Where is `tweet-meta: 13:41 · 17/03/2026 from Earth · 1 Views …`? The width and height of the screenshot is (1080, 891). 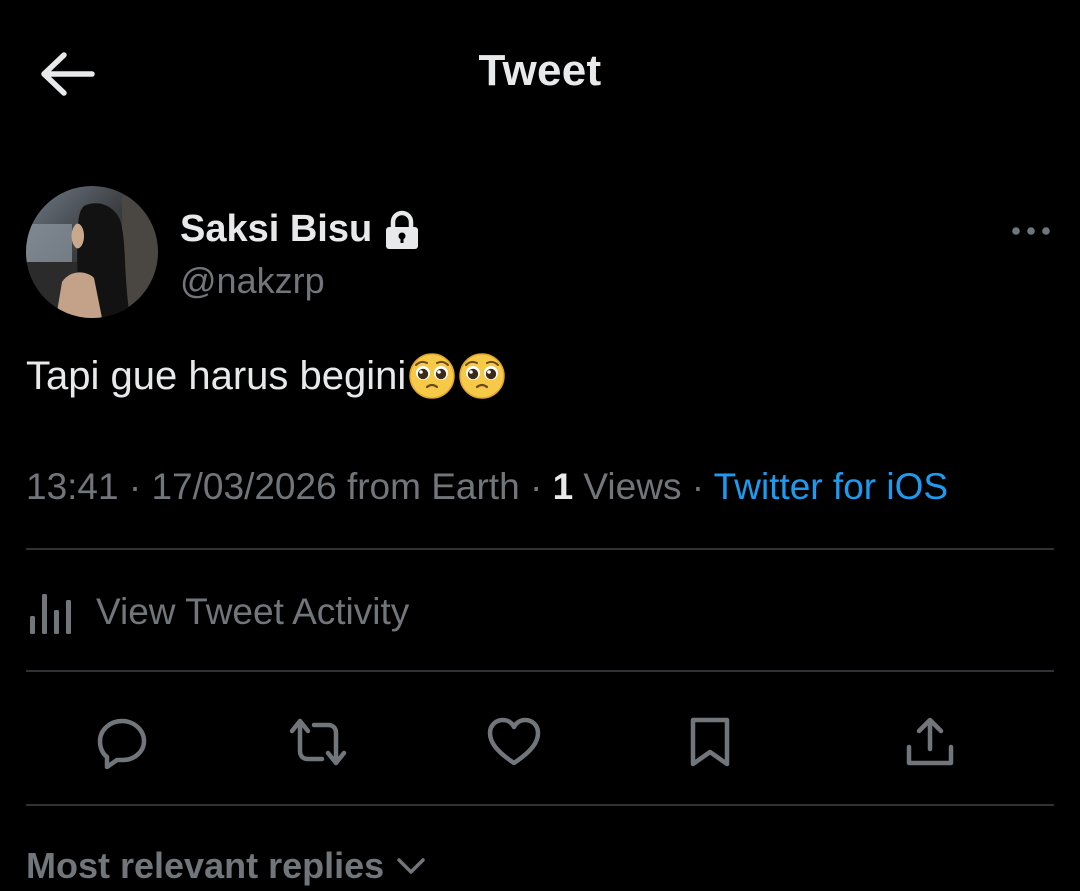 tweet-meta: 13:41 · 17/03/2026 from Earth · 1 Views … is located at coordinates (487, 487).